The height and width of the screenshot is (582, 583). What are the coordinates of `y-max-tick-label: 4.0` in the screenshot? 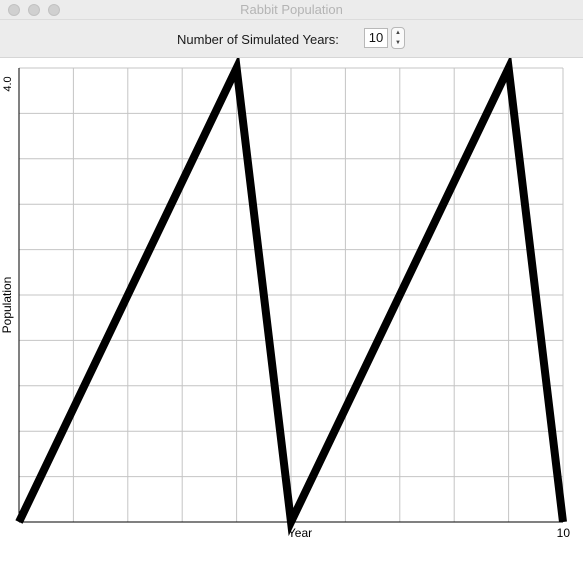 It's located at (8, 83).